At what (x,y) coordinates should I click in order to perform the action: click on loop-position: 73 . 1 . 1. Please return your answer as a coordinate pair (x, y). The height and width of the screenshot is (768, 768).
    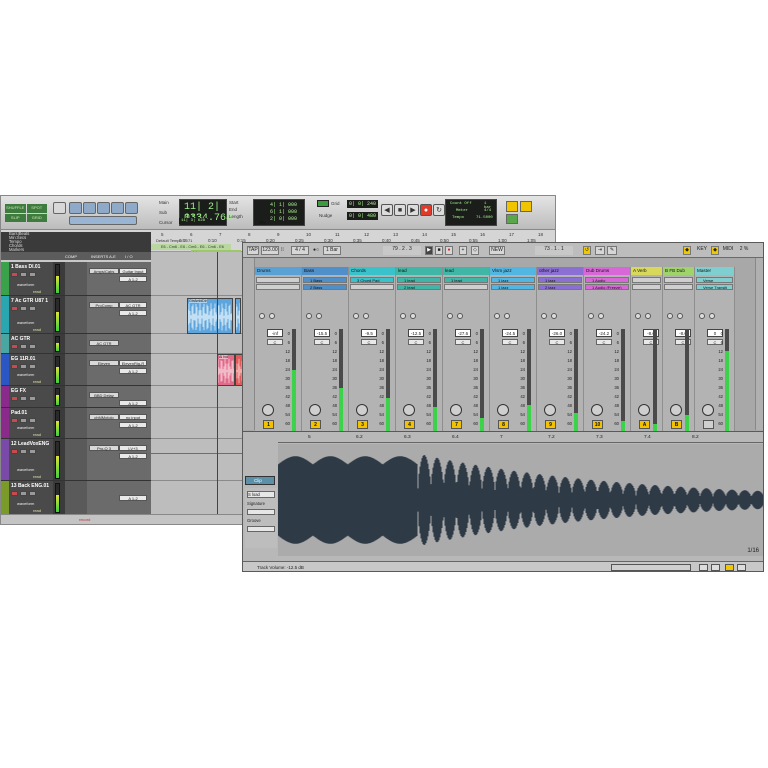
    Looking at the image, I should click on (554, 250).